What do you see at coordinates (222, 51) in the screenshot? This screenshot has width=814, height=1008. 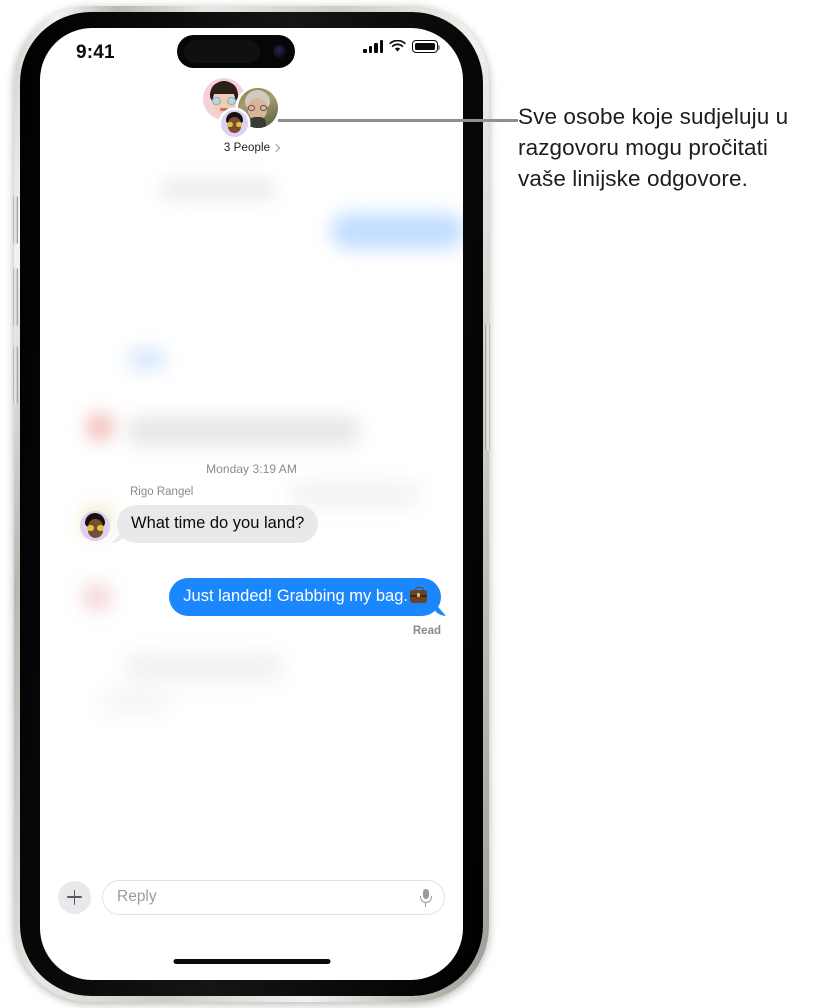 I see `island-pill` at bounding box center [222, 51].